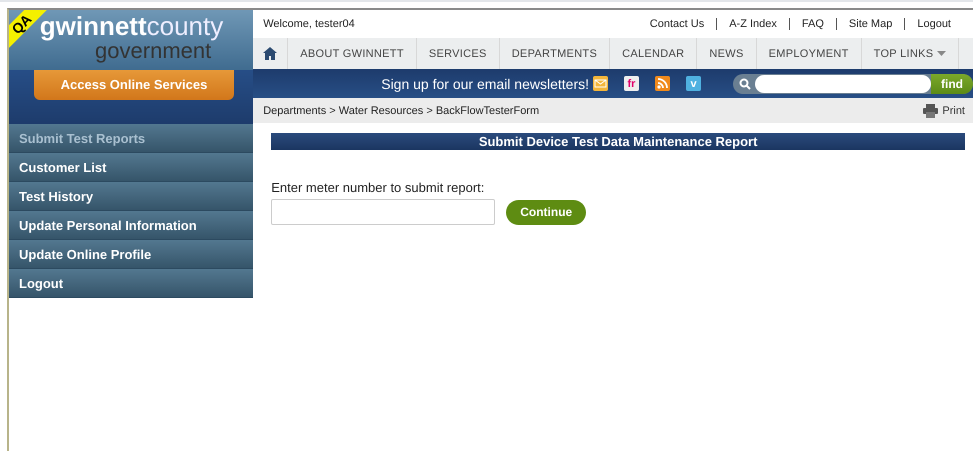  I want to click on continue-button: Continue, so click(546, 212).